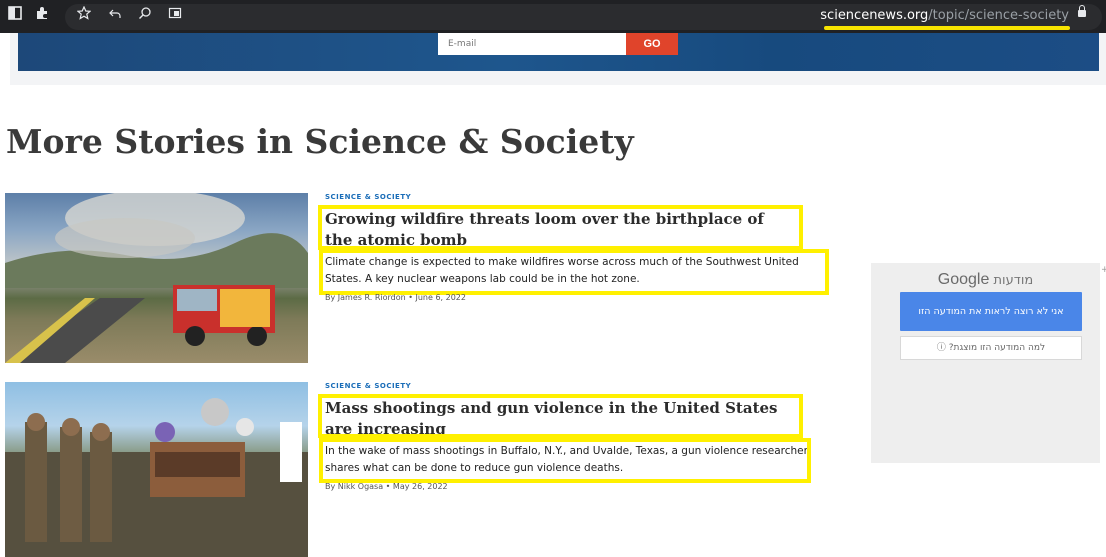  Describe the element at coordinates (386, 486) in the screenshot. I see `story-byline: By Nikk Ogasa • May 26, 2022` at that location.